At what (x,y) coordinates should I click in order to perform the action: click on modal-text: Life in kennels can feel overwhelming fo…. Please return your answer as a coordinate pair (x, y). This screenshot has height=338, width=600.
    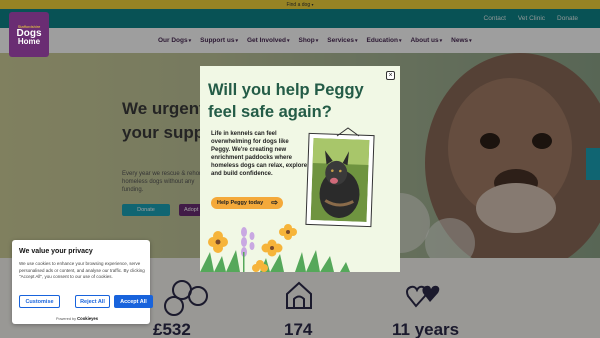
    Looking at the image, I should click on (259, 154).